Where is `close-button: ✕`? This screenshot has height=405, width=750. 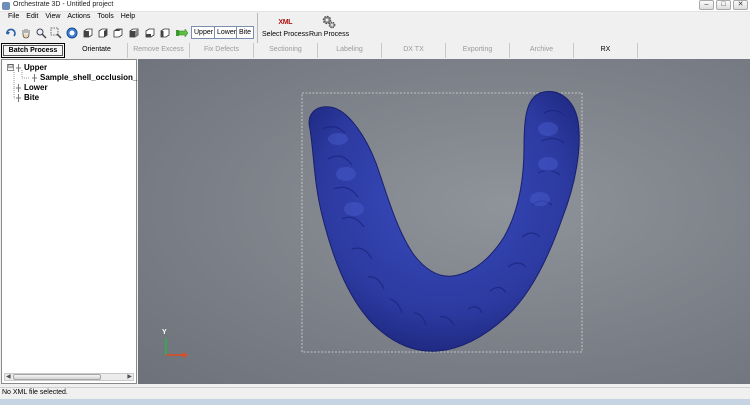 close-button: ✕ is located at coordinates (740, 5).